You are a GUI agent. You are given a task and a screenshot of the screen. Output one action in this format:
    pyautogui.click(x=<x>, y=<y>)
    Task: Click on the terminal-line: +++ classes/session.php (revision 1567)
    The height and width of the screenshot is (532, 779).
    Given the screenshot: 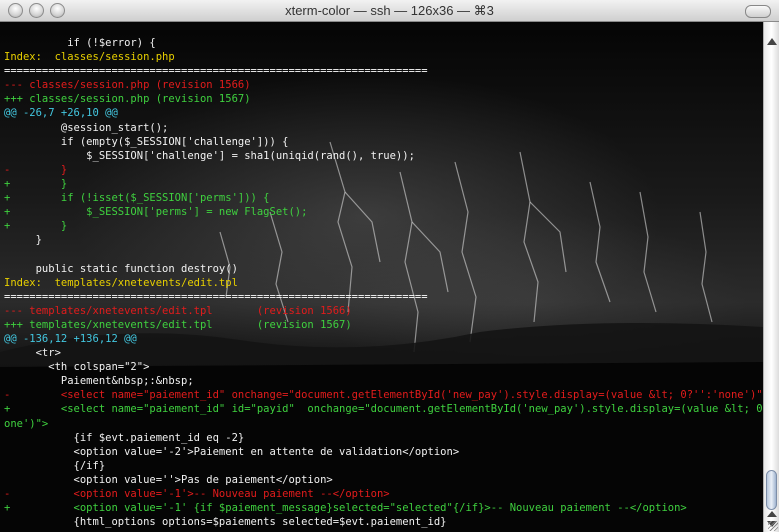 What is the action you would take?
    pyautogui.click(x=127, y=99)
    